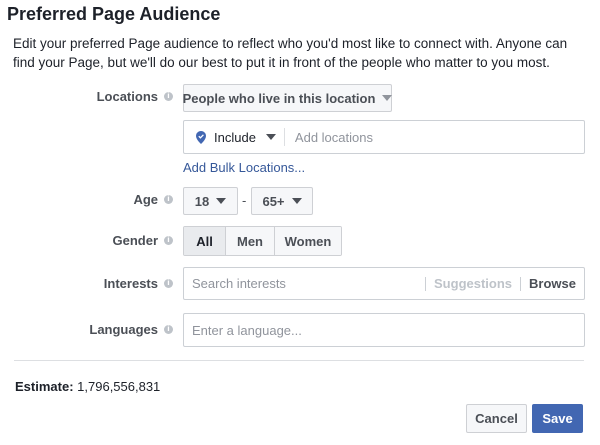 The width and height of the screenshot is (600, 445). What do you see at coordinates (299, 360) in the screenshot?
I see `divider` at bounding box center [299, 360].